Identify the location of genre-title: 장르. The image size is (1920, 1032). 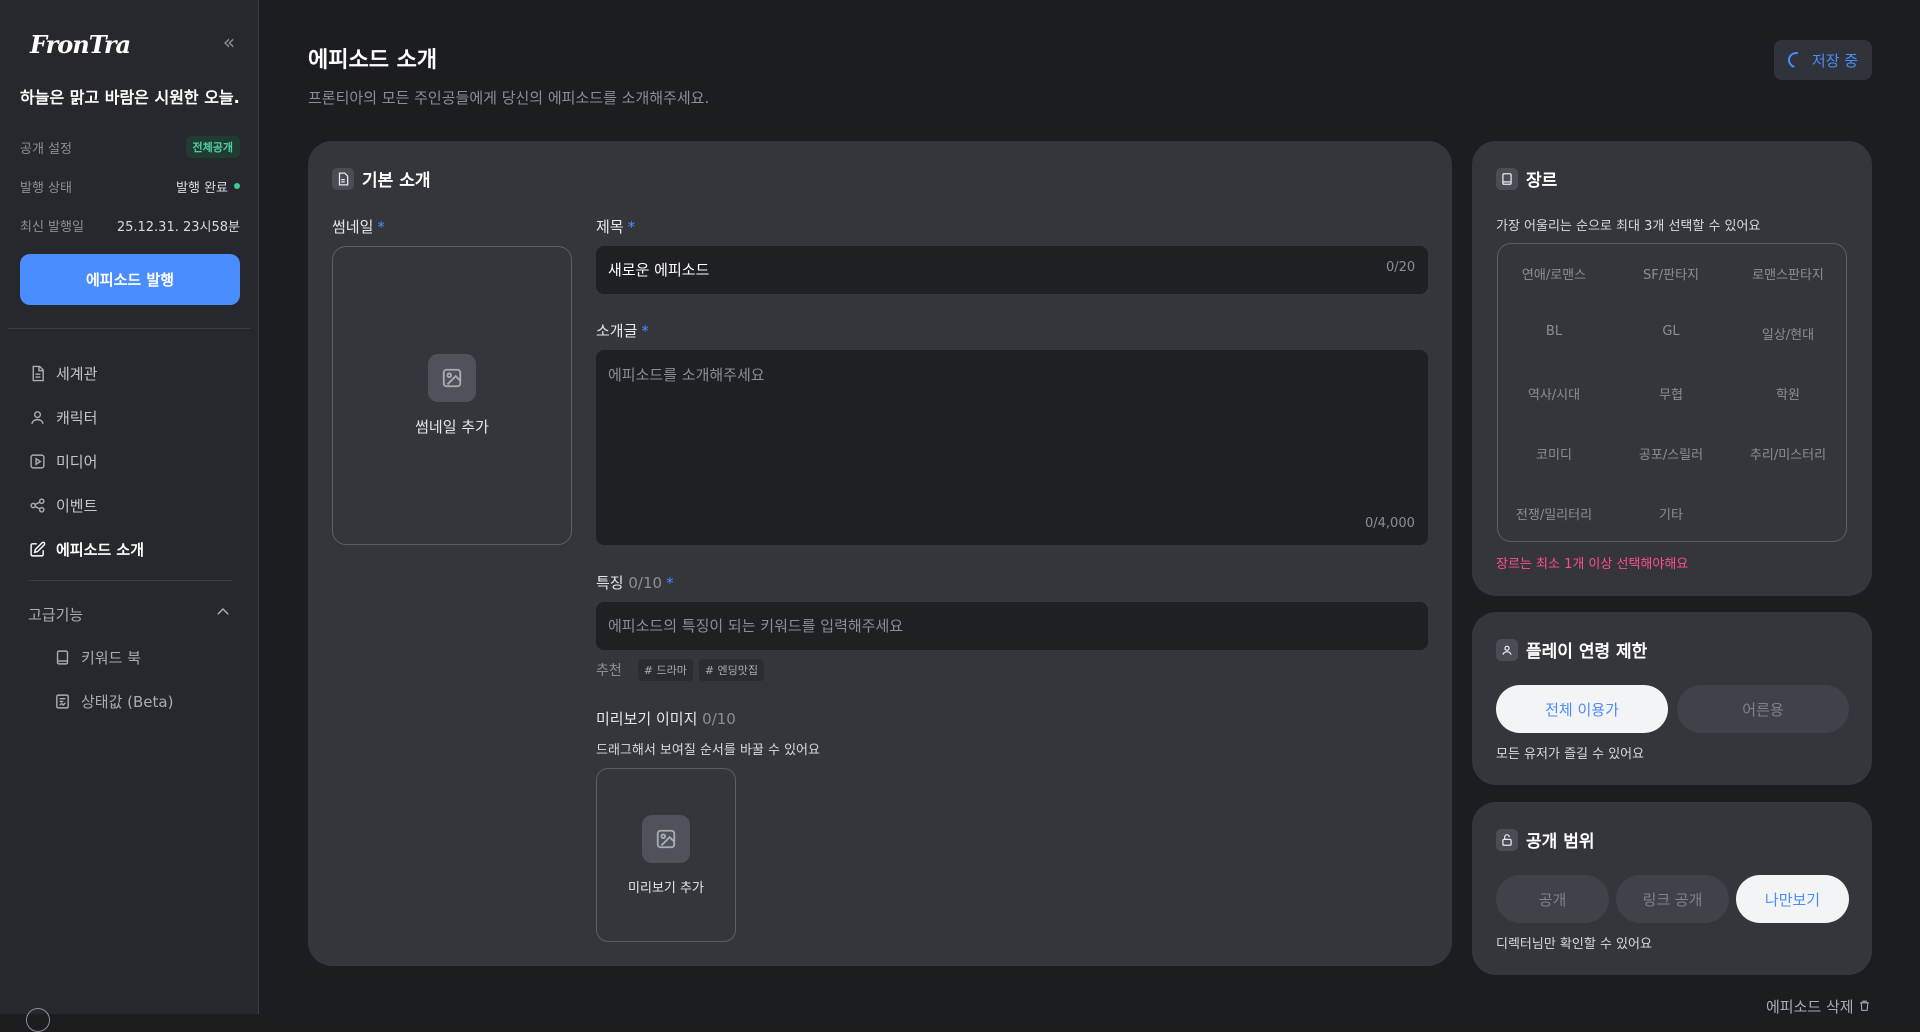
(1526, 178).